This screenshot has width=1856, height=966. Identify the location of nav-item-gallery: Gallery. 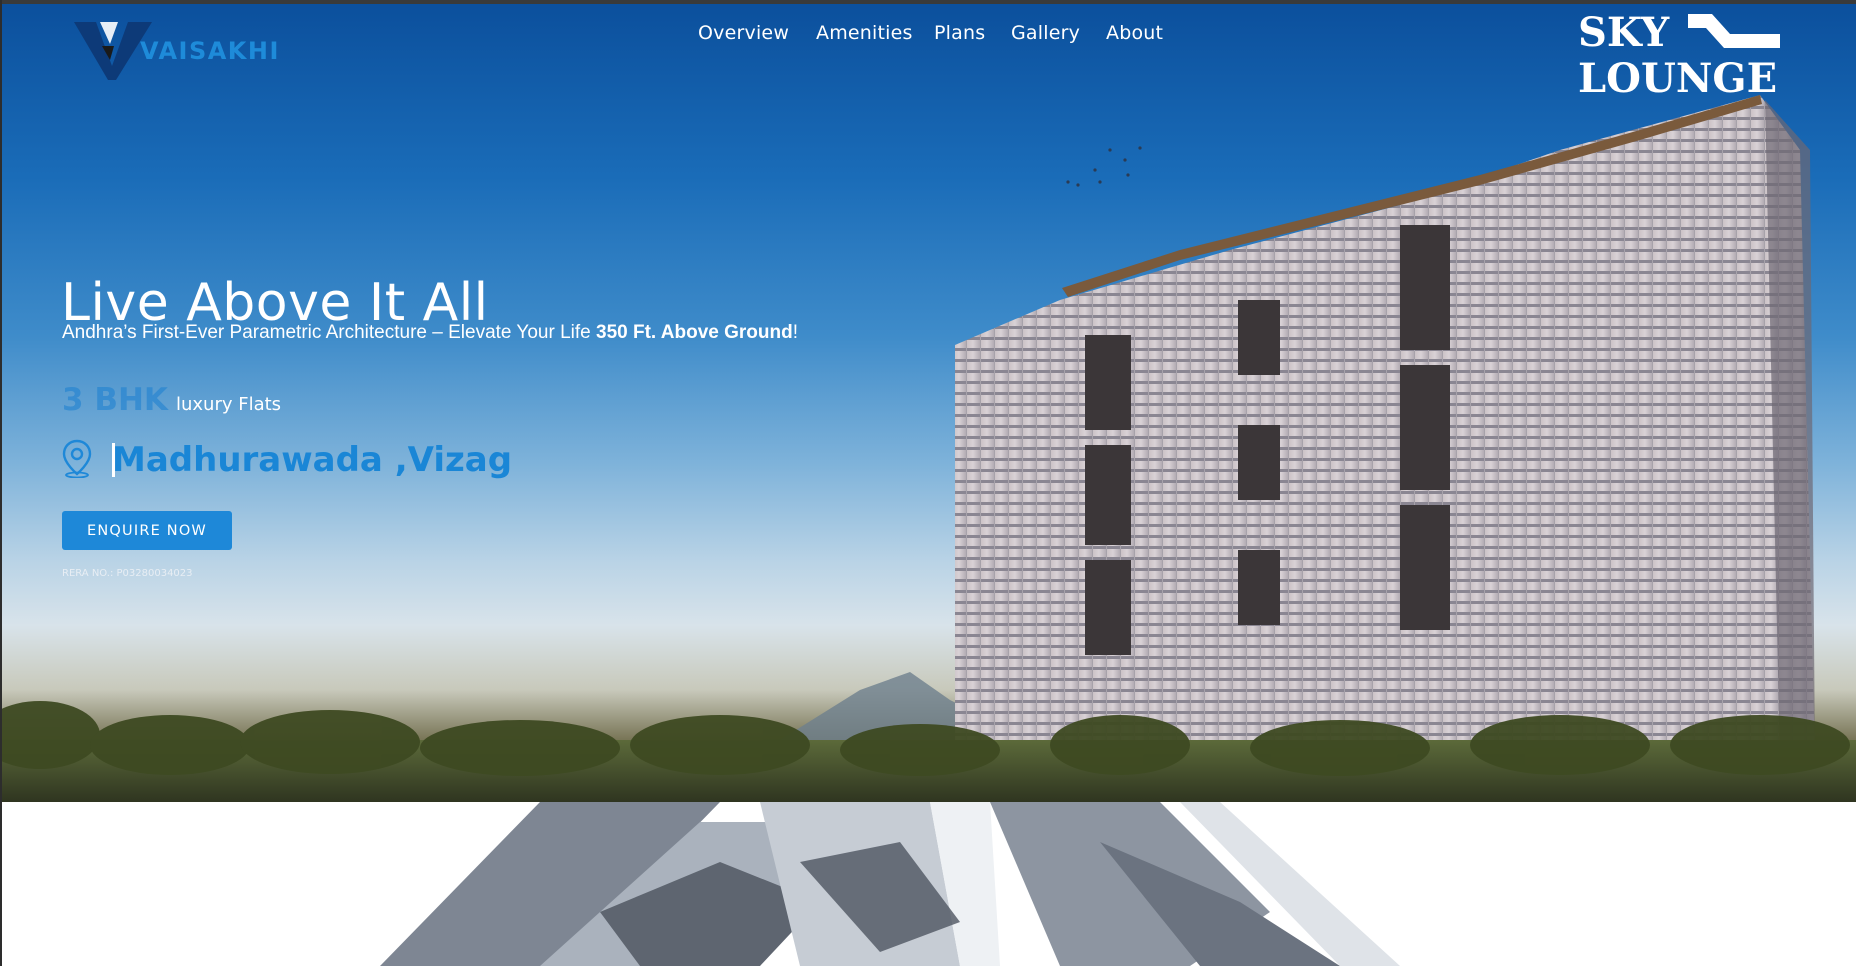
(1045, 33).